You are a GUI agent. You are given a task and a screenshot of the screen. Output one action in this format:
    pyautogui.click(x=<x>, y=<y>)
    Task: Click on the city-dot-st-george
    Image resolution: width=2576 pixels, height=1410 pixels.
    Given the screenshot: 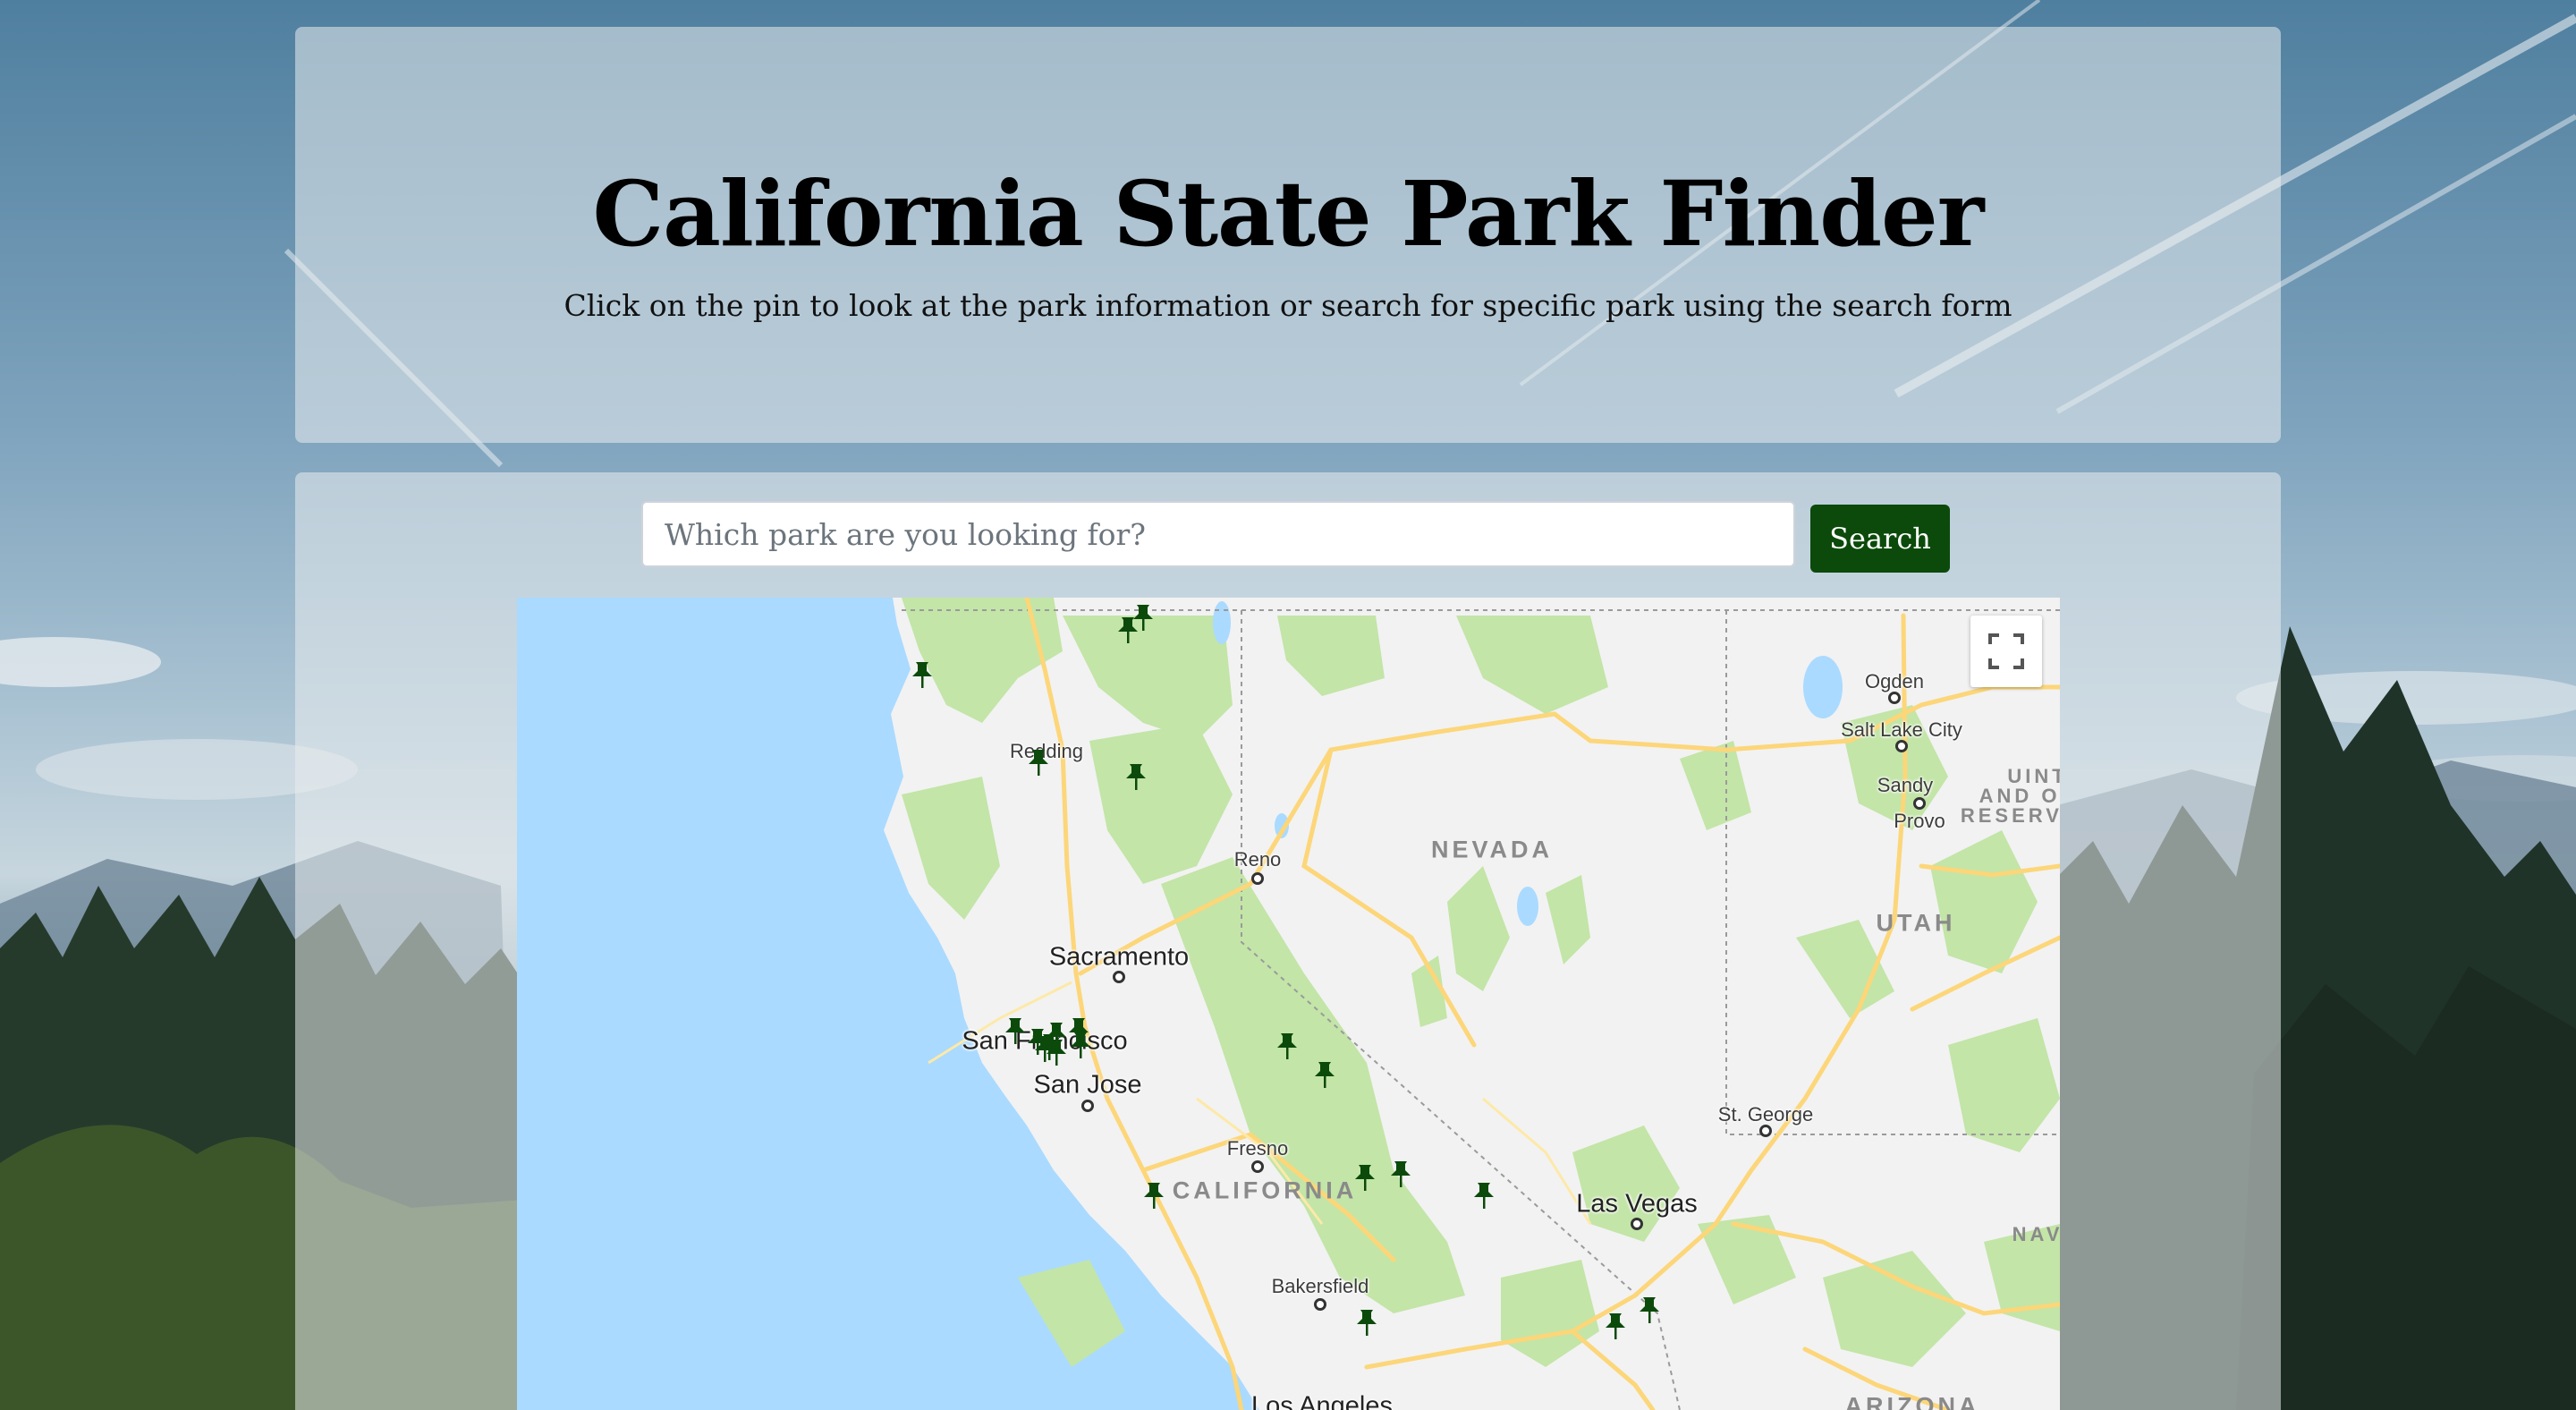 What is the action you would take?
    pyautogui.click(x=1765, y=1131)
    